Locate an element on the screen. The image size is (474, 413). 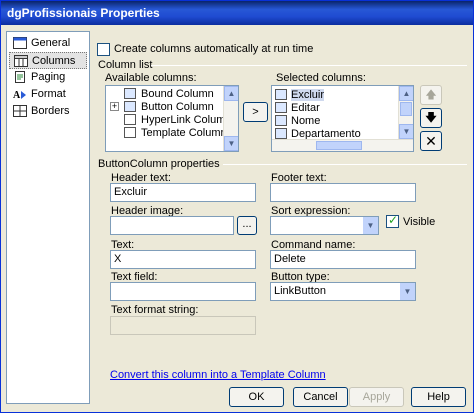
borders-icon is located at coordinates (20, 111).